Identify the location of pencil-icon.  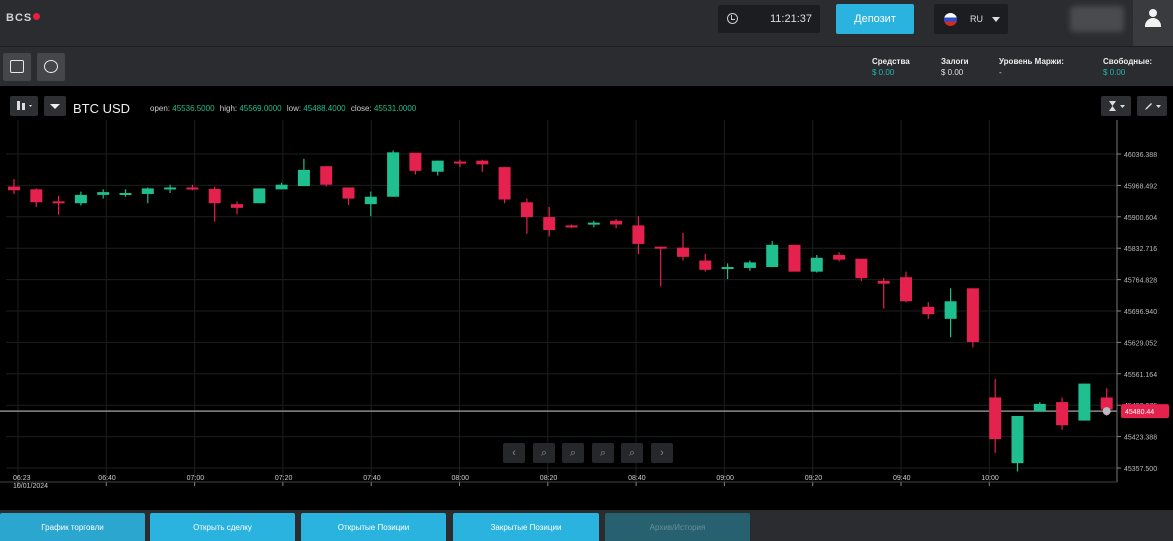
(1153, 106).